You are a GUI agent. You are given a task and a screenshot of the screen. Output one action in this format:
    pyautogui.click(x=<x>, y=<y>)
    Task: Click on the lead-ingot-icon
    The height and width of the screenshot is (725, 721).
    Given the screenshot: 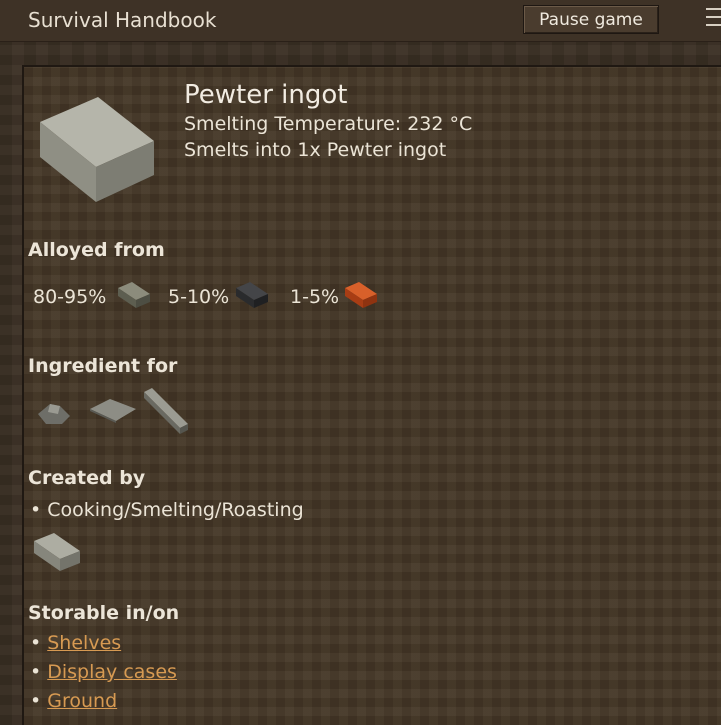 What is the action you would take?
    pyautogui.click(x=253, y=295)
    